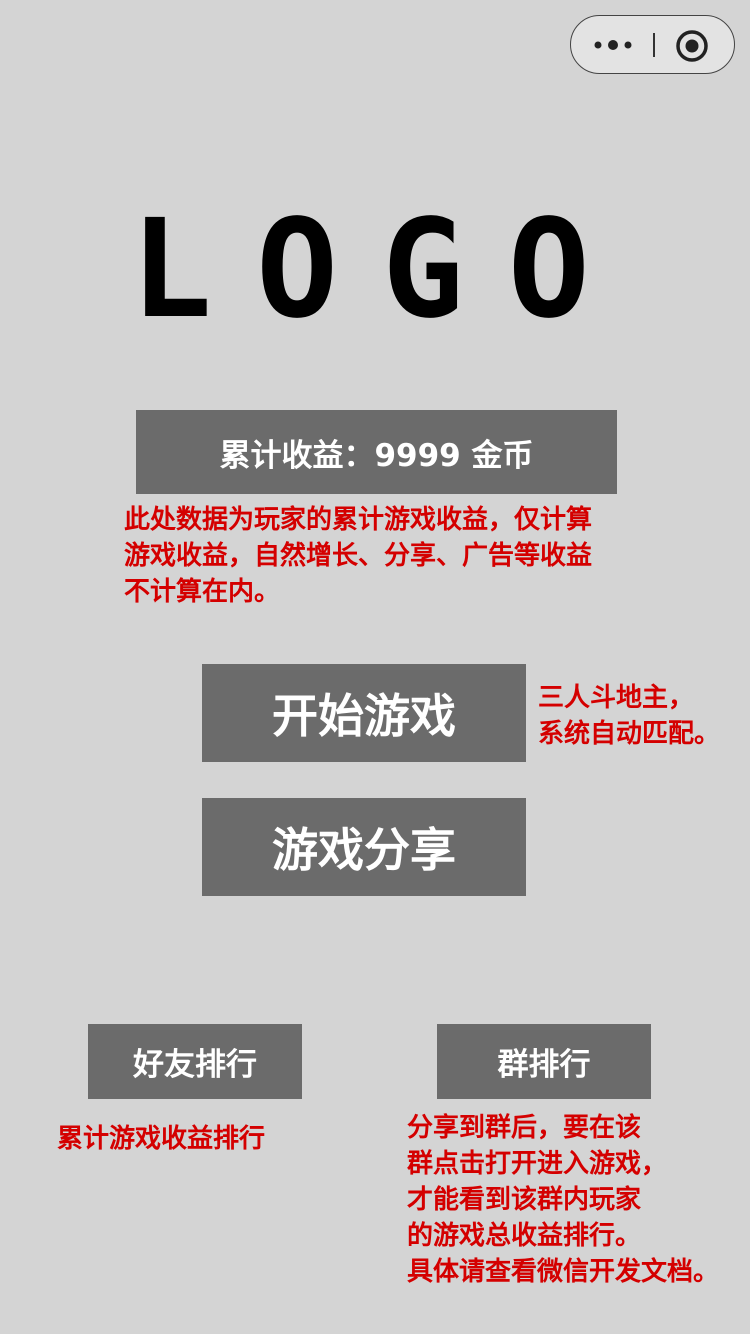  What do you see at coordinates (629, 716) in the screenshot?
I see `start-game-note: 三人斗地主， 系统自动匹配。` at bounding box center [629, 716].